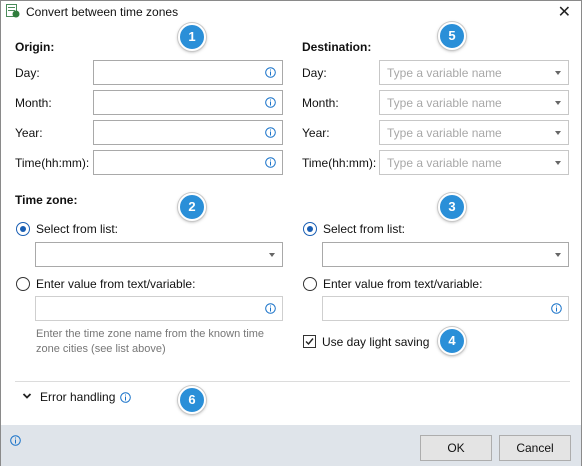  Describe the element at coordinates (23, 229) in the screenshot. I see `left-select-from-list-radio` at that location.